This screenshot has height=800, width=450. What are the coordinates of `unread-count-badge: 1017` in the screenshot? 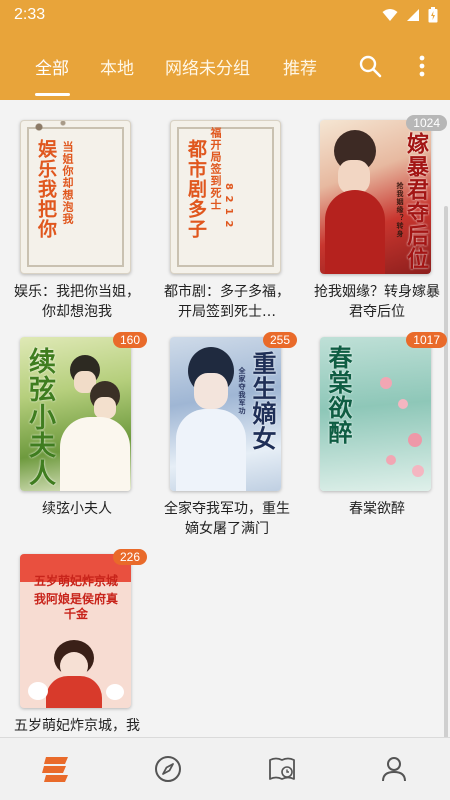 It's located at (426, 340).